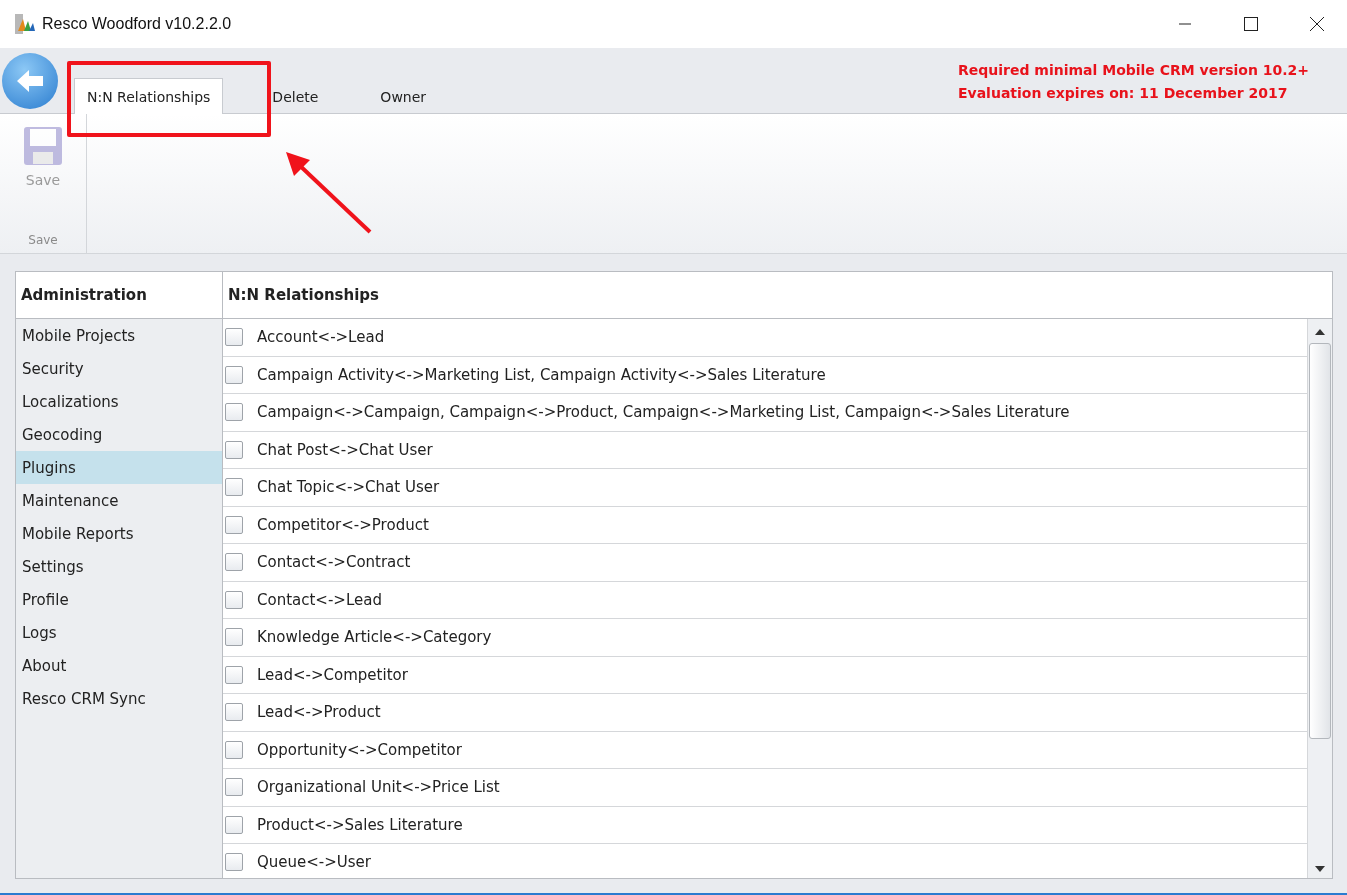 The width and height of the screenshot is (1347, 895). I want to click on sidebar-item: Plugins, so click(119, 467).